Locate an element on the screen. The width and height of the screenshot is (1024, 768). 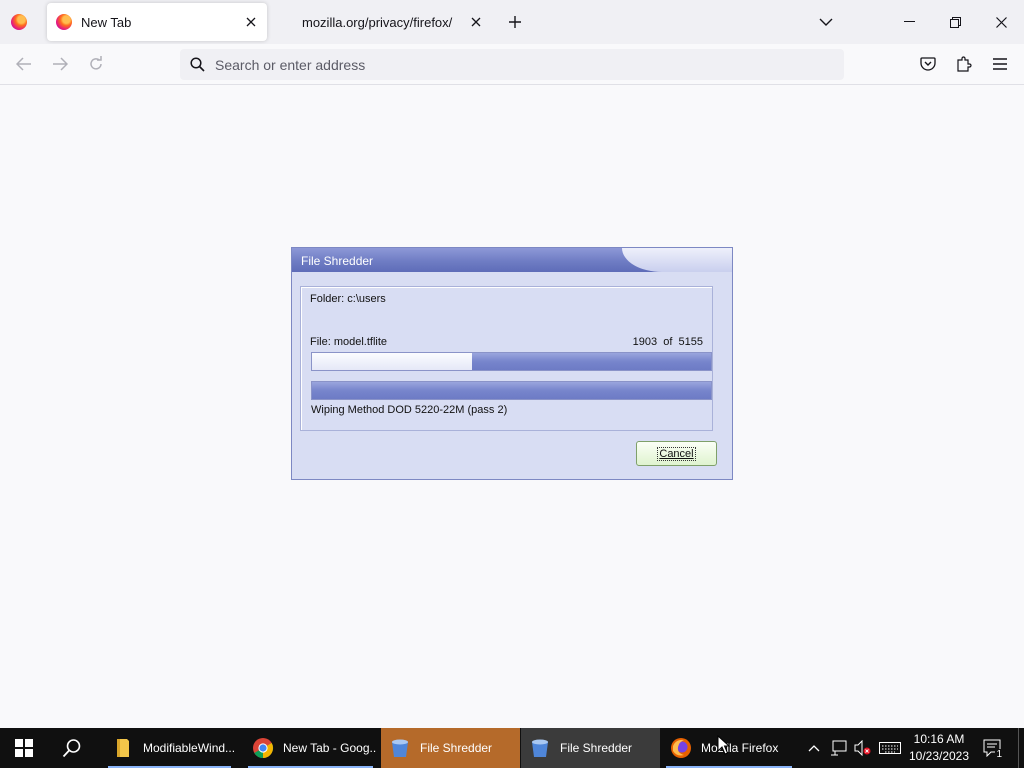
taskbar-search-button is located at coordinates (72, 748).